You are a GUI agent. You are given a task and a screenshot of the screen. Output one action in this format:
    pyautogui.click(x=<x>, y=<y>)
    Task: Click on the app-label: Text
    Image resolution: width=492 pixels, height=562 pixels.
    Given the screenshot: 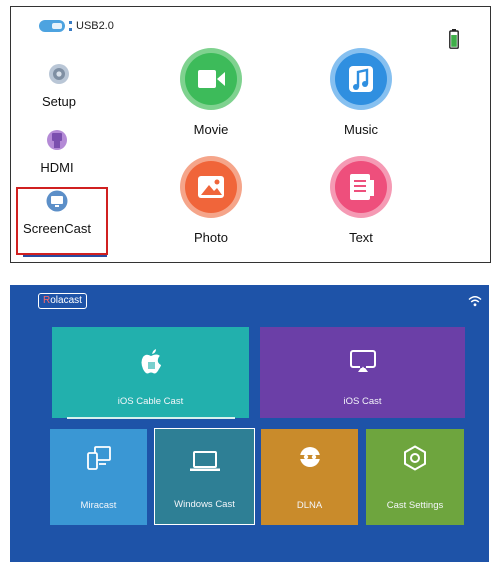 What is the action you would take?
    pyautogui.click(x=361, y=237)
    